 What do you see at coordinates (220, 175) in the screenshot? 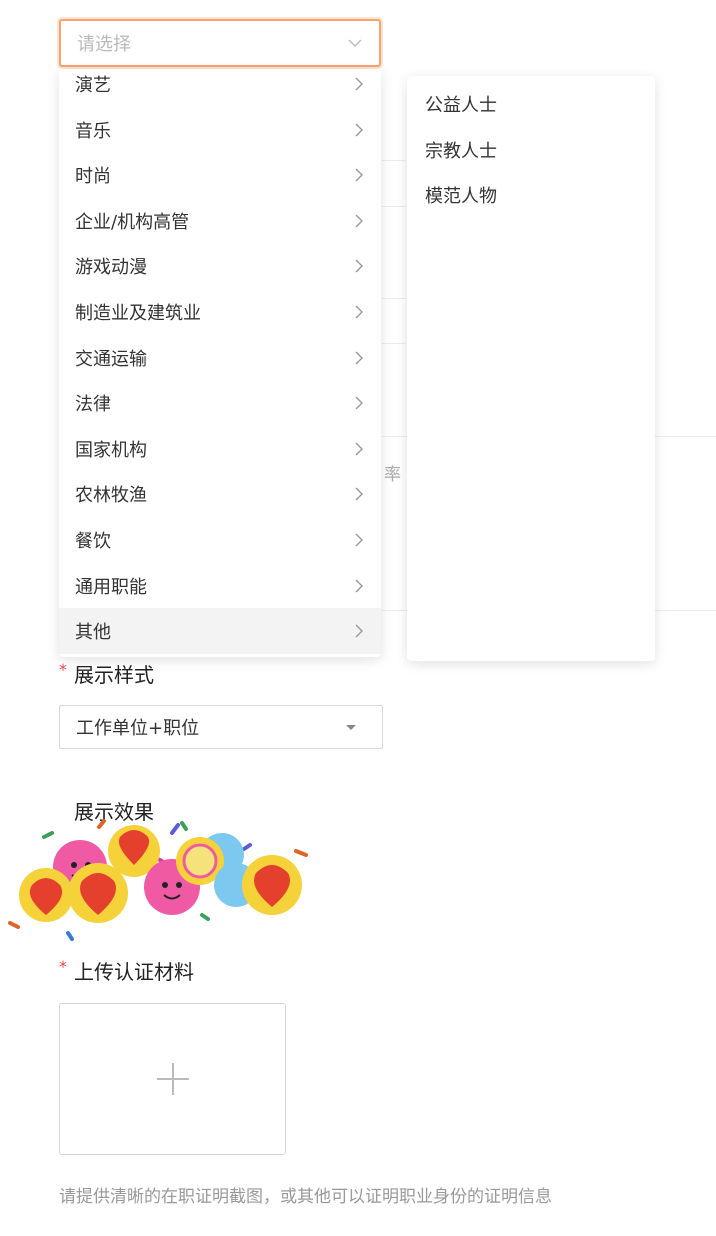
I see `menu-item: 时尚` at bounding box center [220, 175].